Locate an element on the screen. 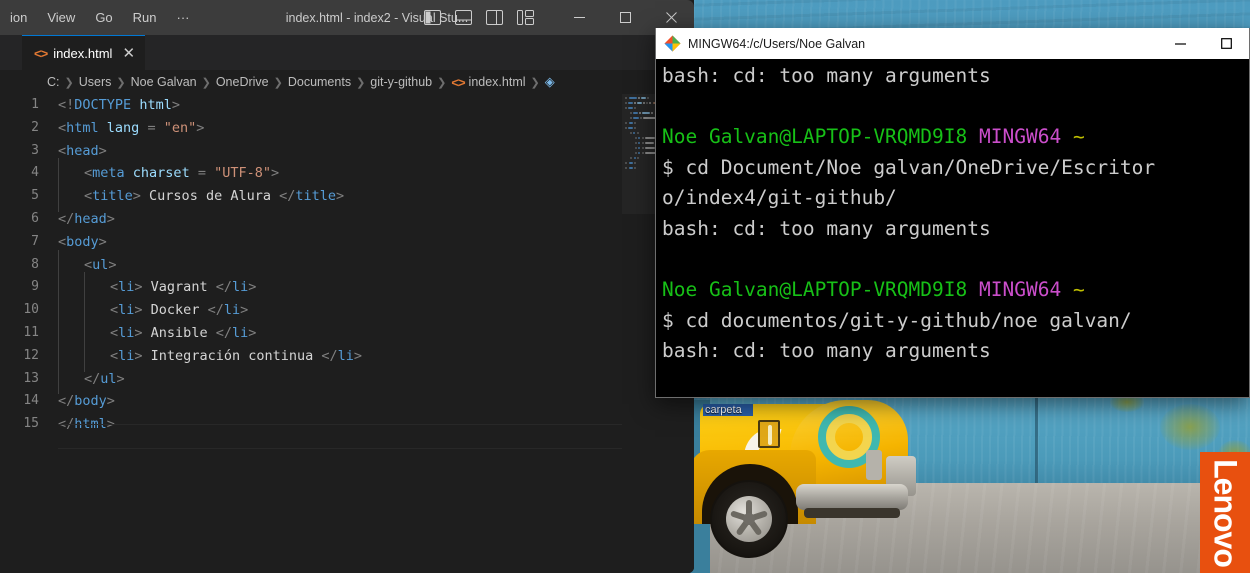 This screenshot has height=573, width=1250. line-content: <li> Vagrant </li> is located at coordinates (157, 287).